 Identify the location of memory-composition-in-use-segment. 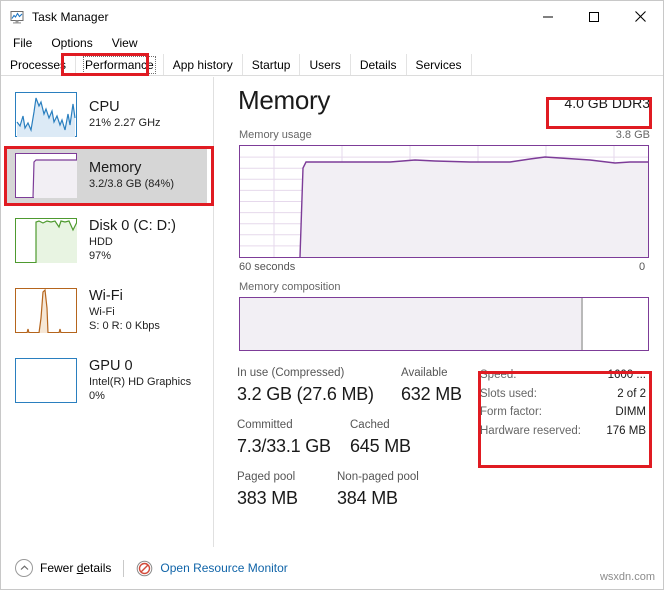
(411, 324).